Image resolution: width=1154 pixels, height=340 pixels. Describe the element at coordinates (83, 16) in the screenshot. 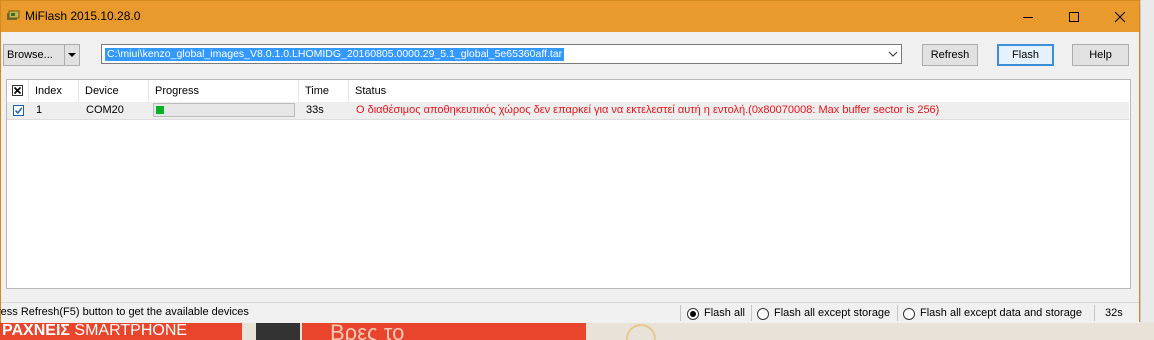

I see `window-title: MiFlash 2015.10.28.0` at that location.